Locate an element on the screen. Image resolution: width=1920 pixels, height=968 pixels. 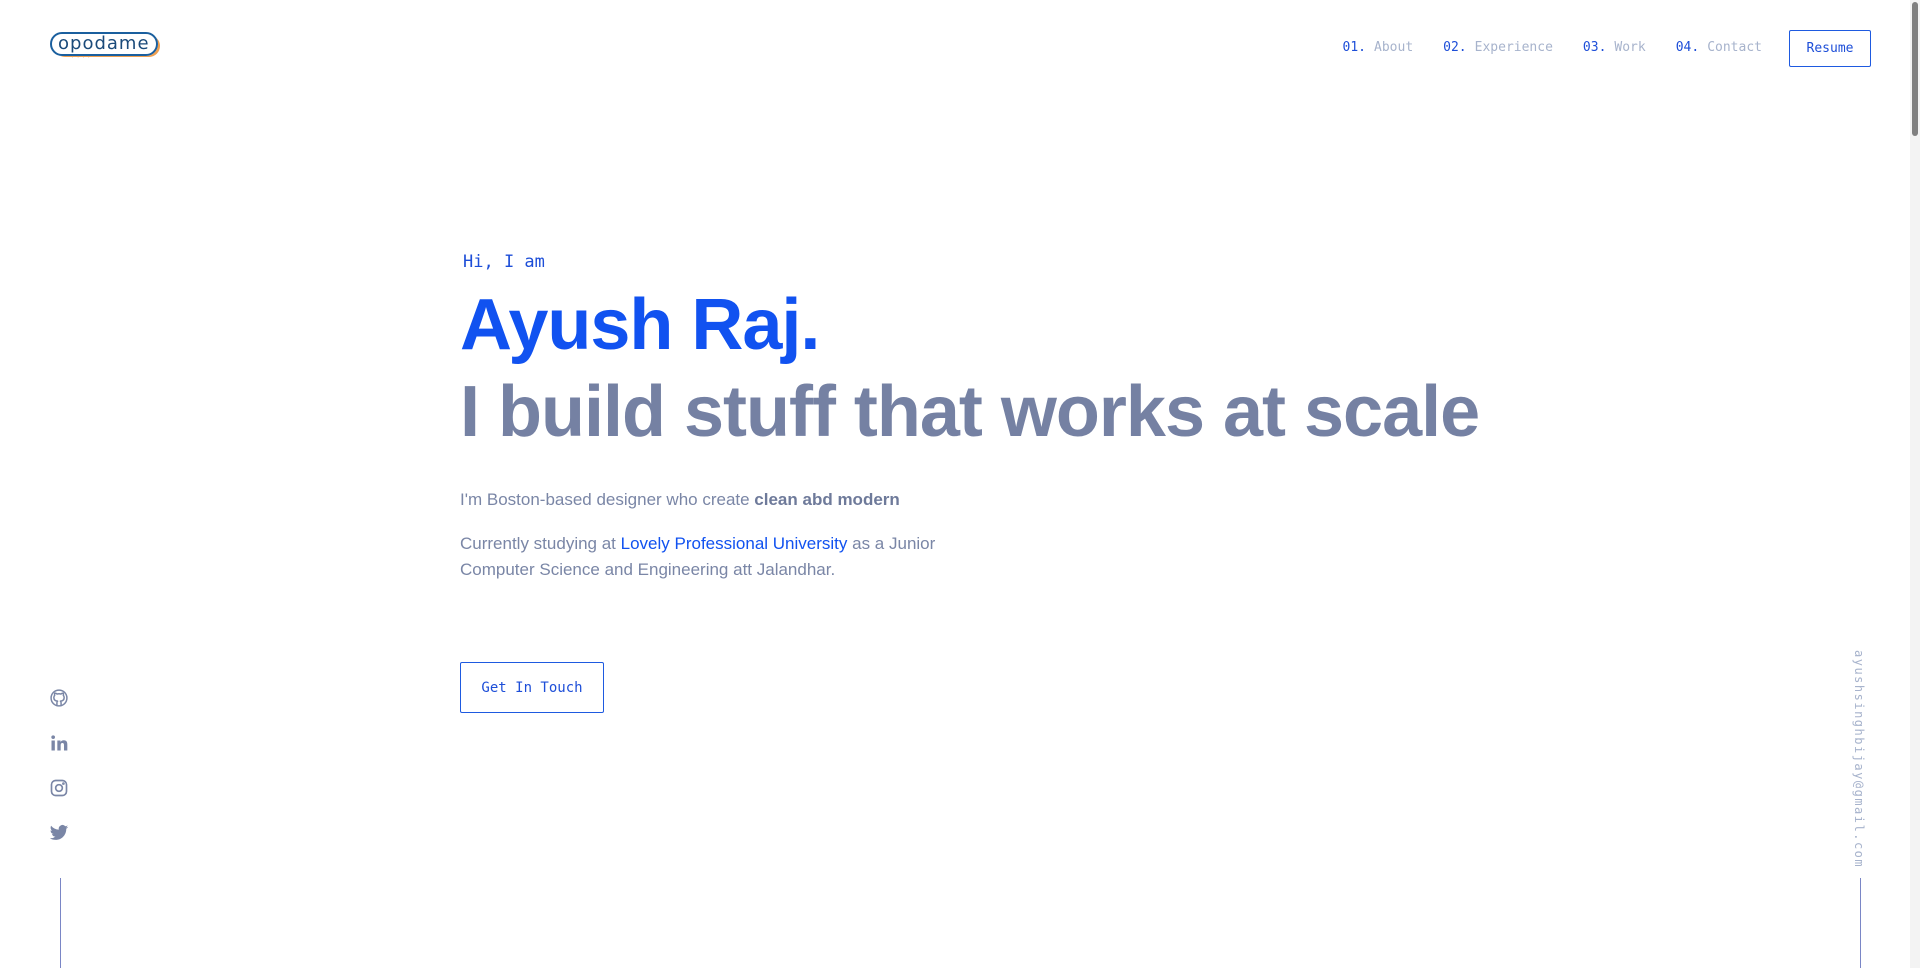
left-side-line is located at coordinates (60, 923).